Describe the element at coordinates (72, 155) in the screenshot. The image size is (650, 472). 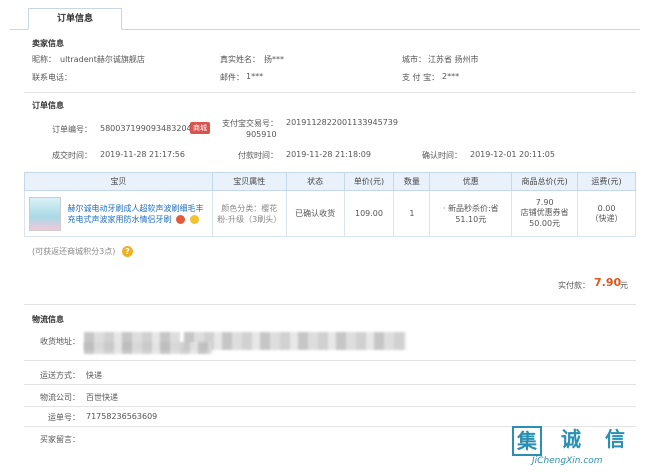
I see `deal-time-label: 成交时间：` at that location.